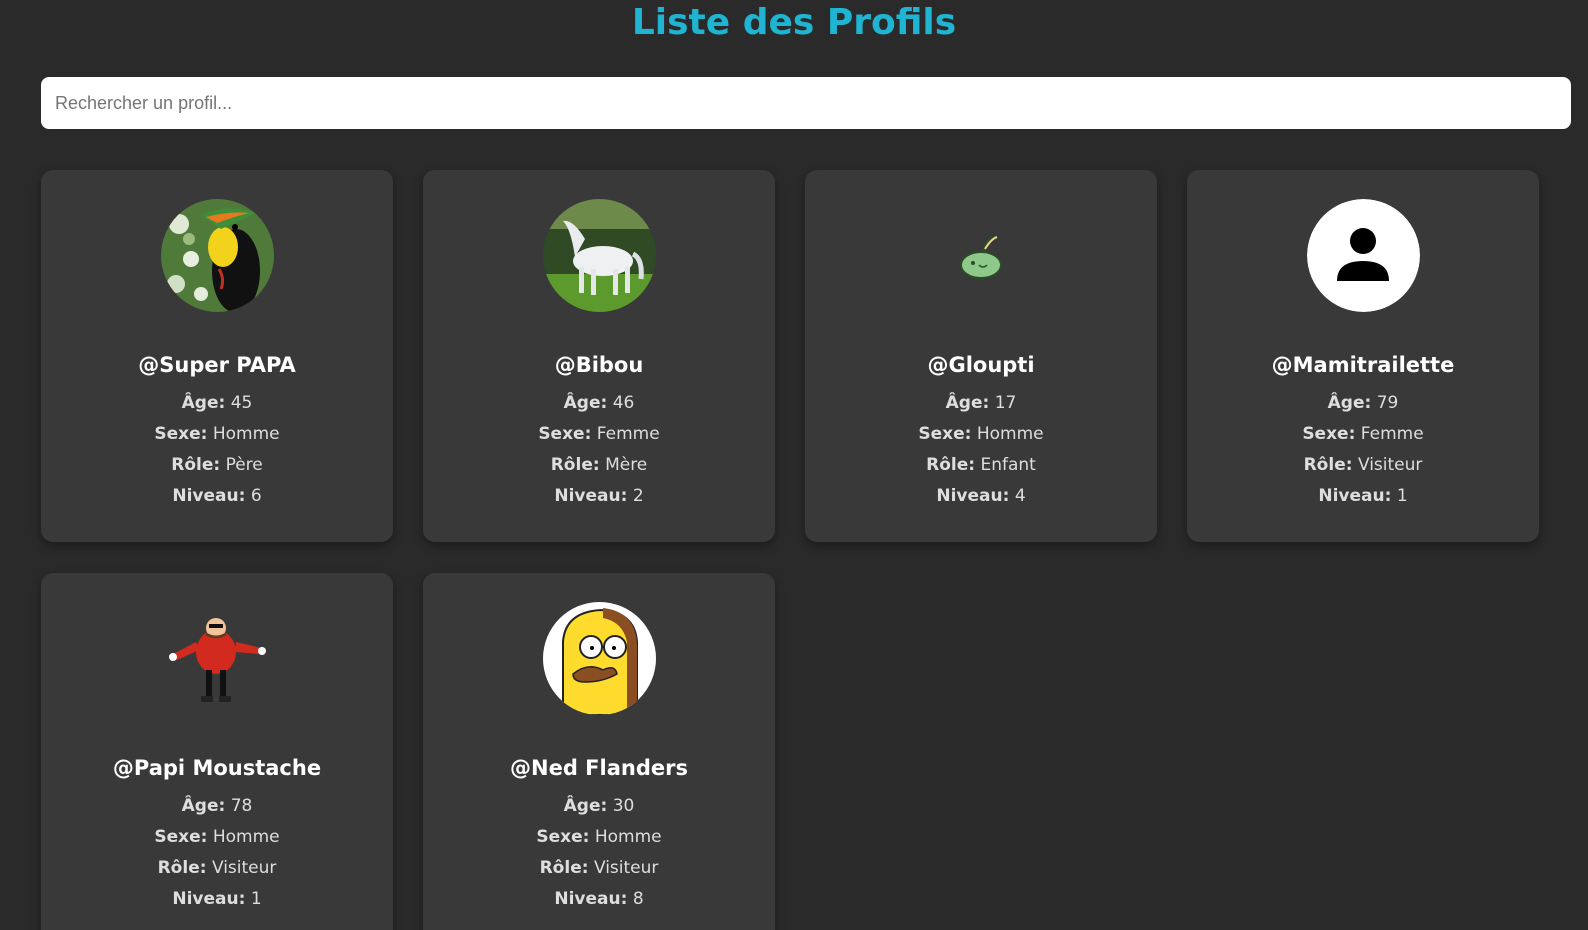  What do you see at coordinates (599, 365) in the screenshot?
I see `profile-username: @Bibou` at bounding box center [599, 365].